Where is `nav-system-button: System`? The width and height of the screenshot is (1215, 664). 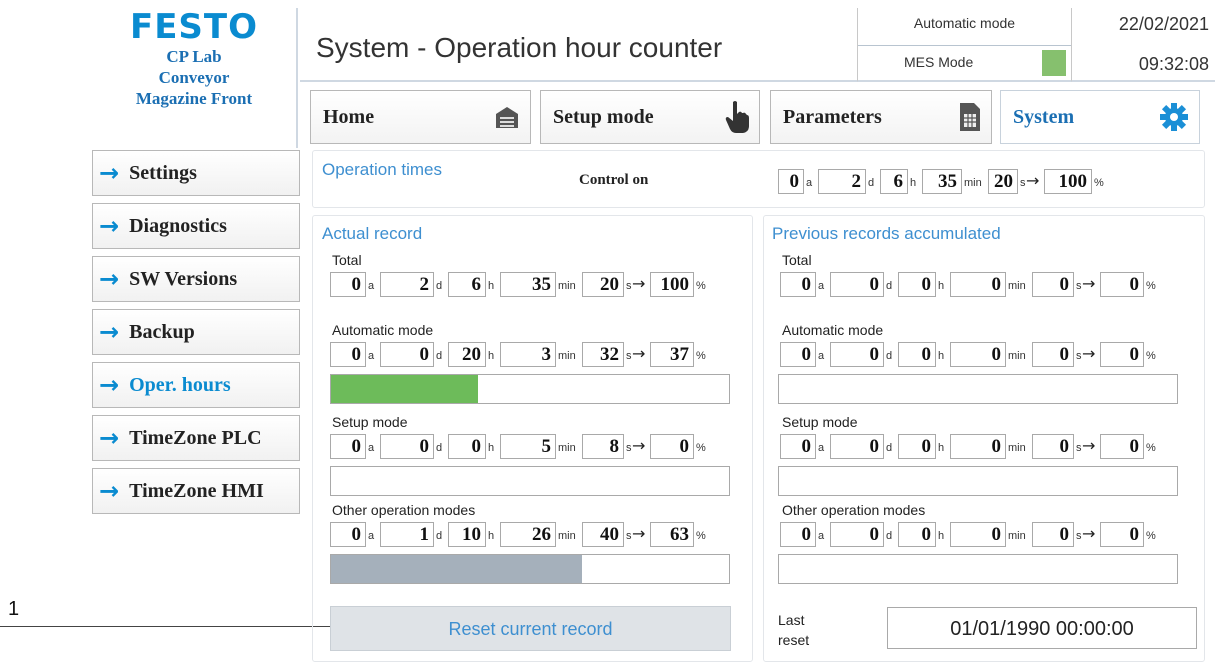 nav-system-button: System is located at coordinates (1100, 117).